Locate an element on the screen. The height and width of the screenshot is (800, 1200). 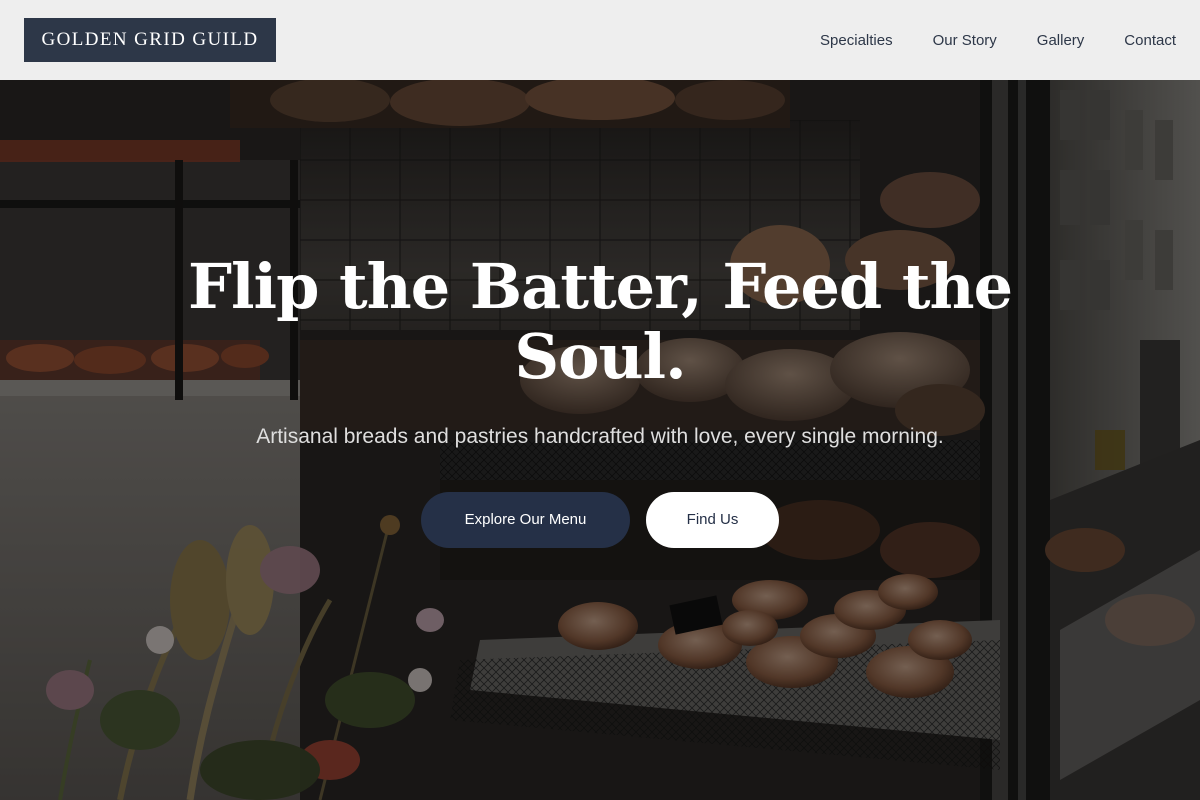
brand-logo: GOLDEN GRID GUILD is located at coordinates (150, 40).